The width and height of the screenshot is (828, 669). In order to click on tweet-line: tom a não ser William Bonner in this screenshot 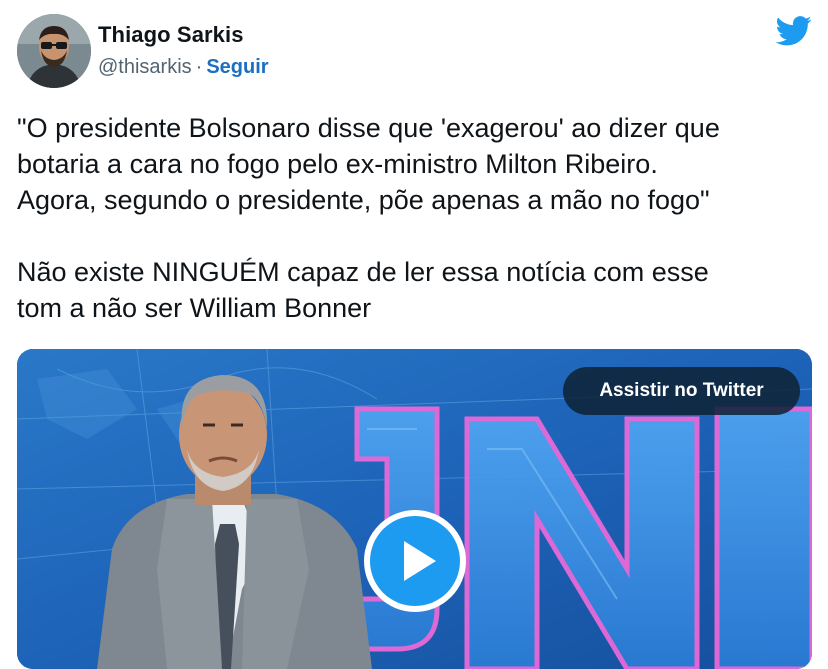, I will do `click(194, 308)`.